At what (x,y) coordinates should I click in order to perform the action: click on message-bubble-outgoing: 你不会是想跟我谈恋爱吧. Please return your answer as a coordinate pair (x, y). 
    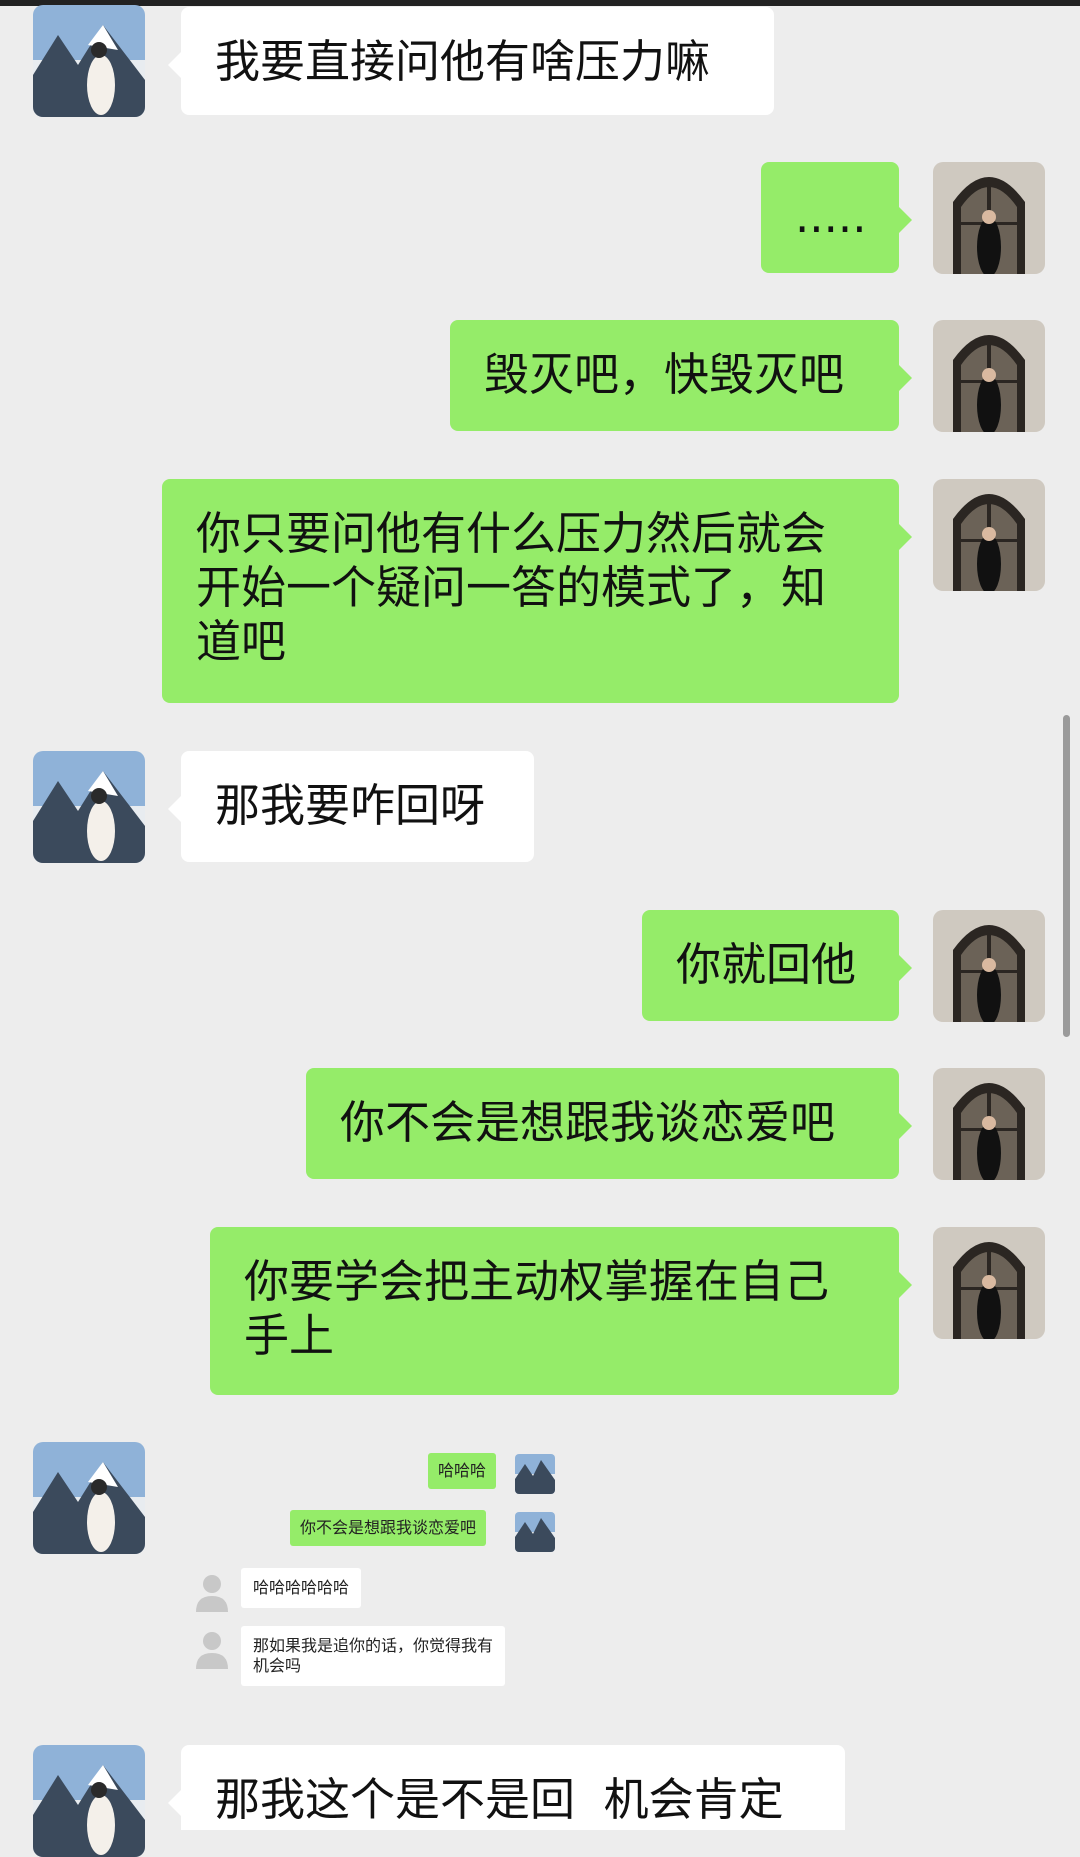
    Looking at the image, I should click on (609, 1123).